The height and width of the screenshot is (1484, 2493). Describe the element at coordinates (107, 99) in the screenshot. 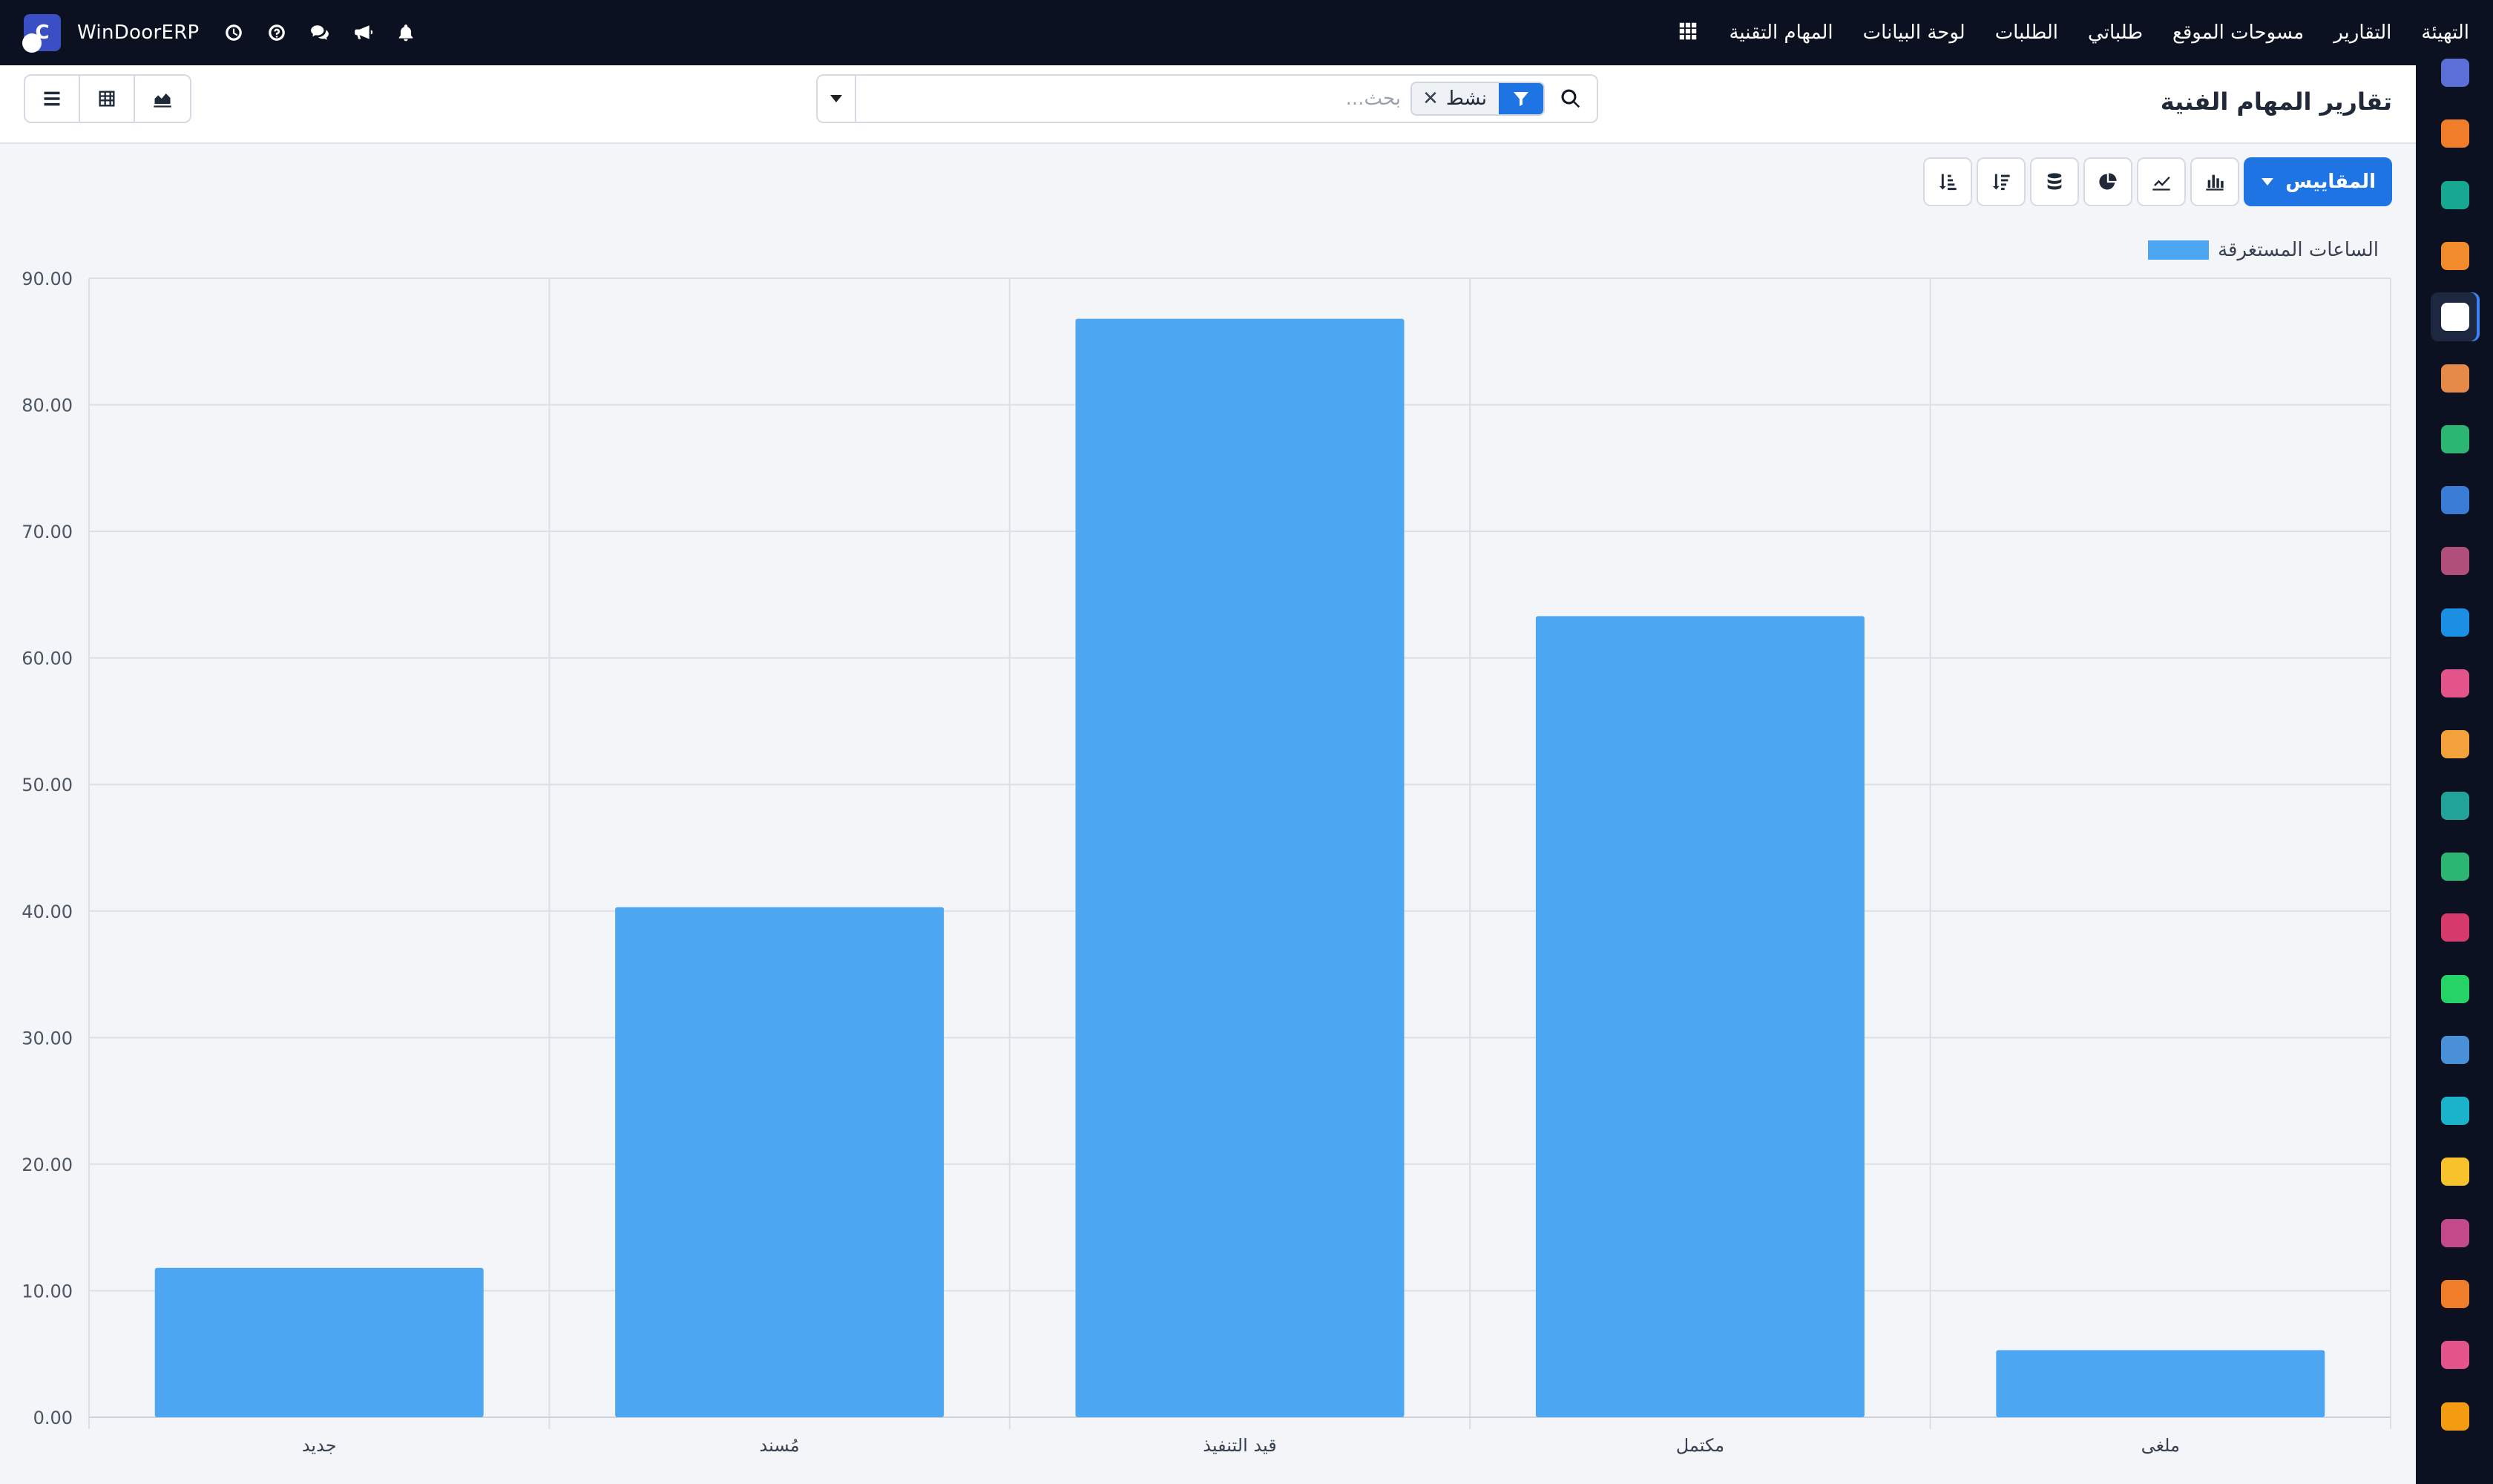

I see `pivot-view-button` at that location.